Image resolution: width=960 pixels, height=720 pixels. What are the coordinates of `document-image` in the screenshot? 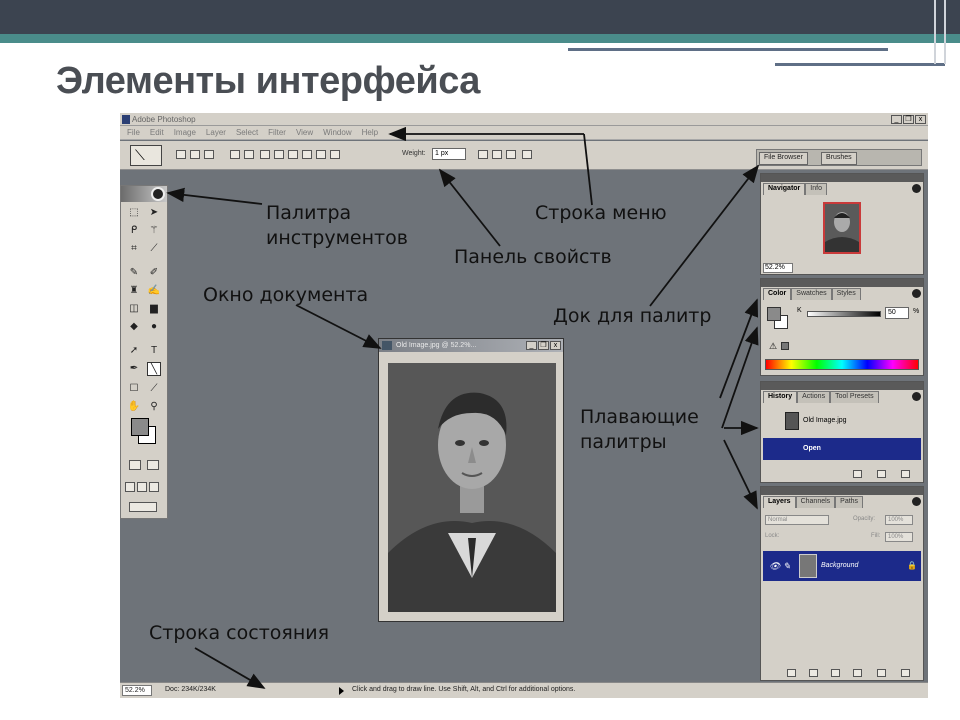 It's located at (472, 487).